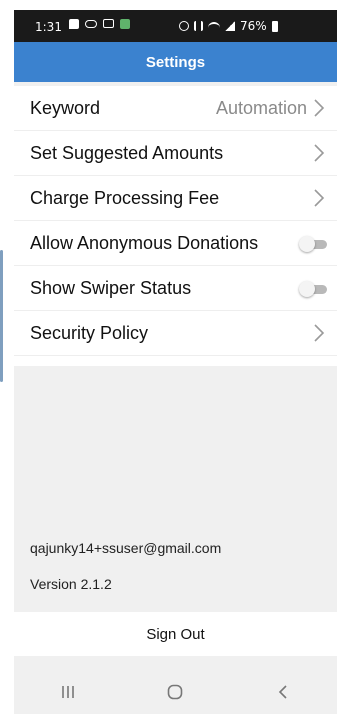  What do you see at coordinates (91, 24) in the screenshot?
I see `cloud-icon` at bounding box center [91, 24].